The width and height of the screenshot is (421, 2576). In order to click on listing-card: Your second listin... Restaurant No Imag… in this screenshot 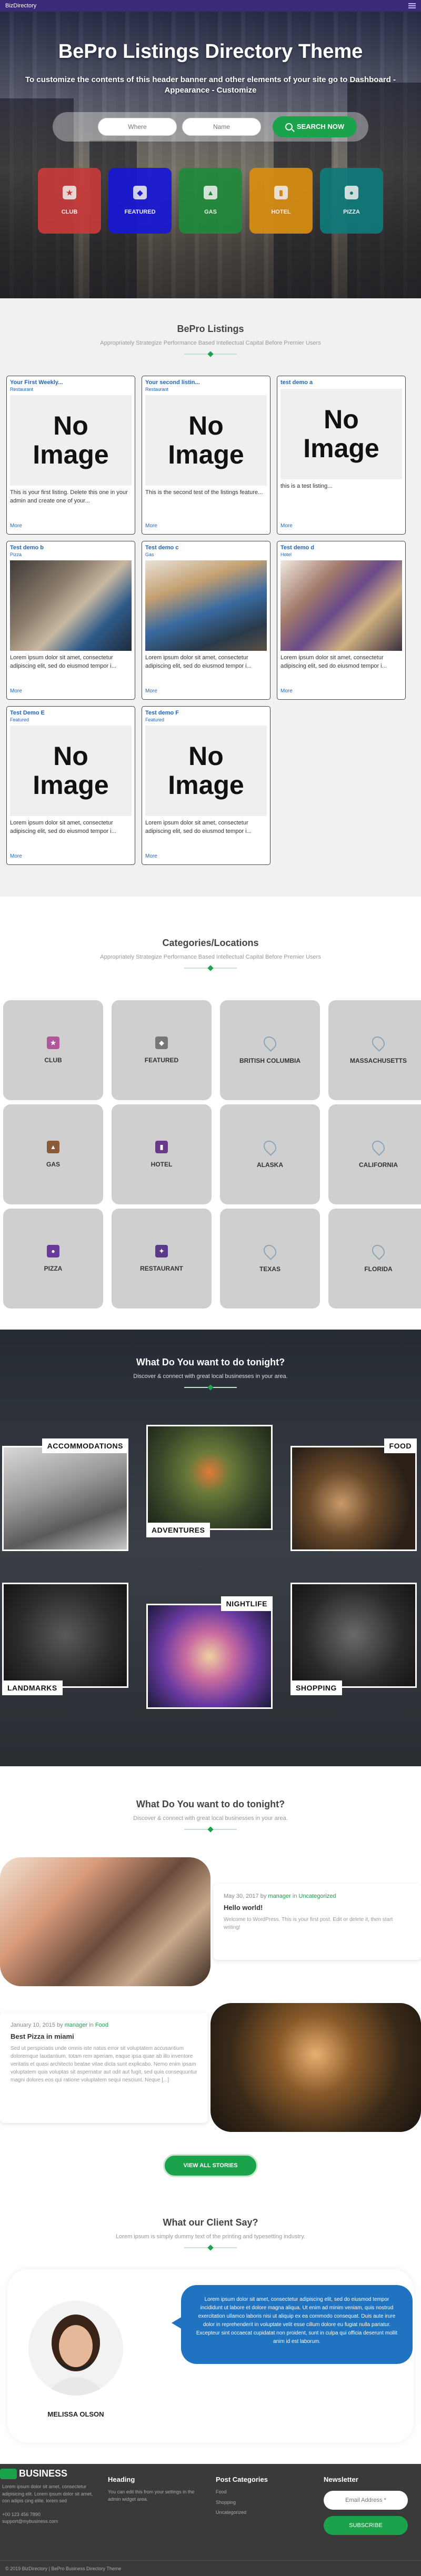, I will do `click(206, 456)`.